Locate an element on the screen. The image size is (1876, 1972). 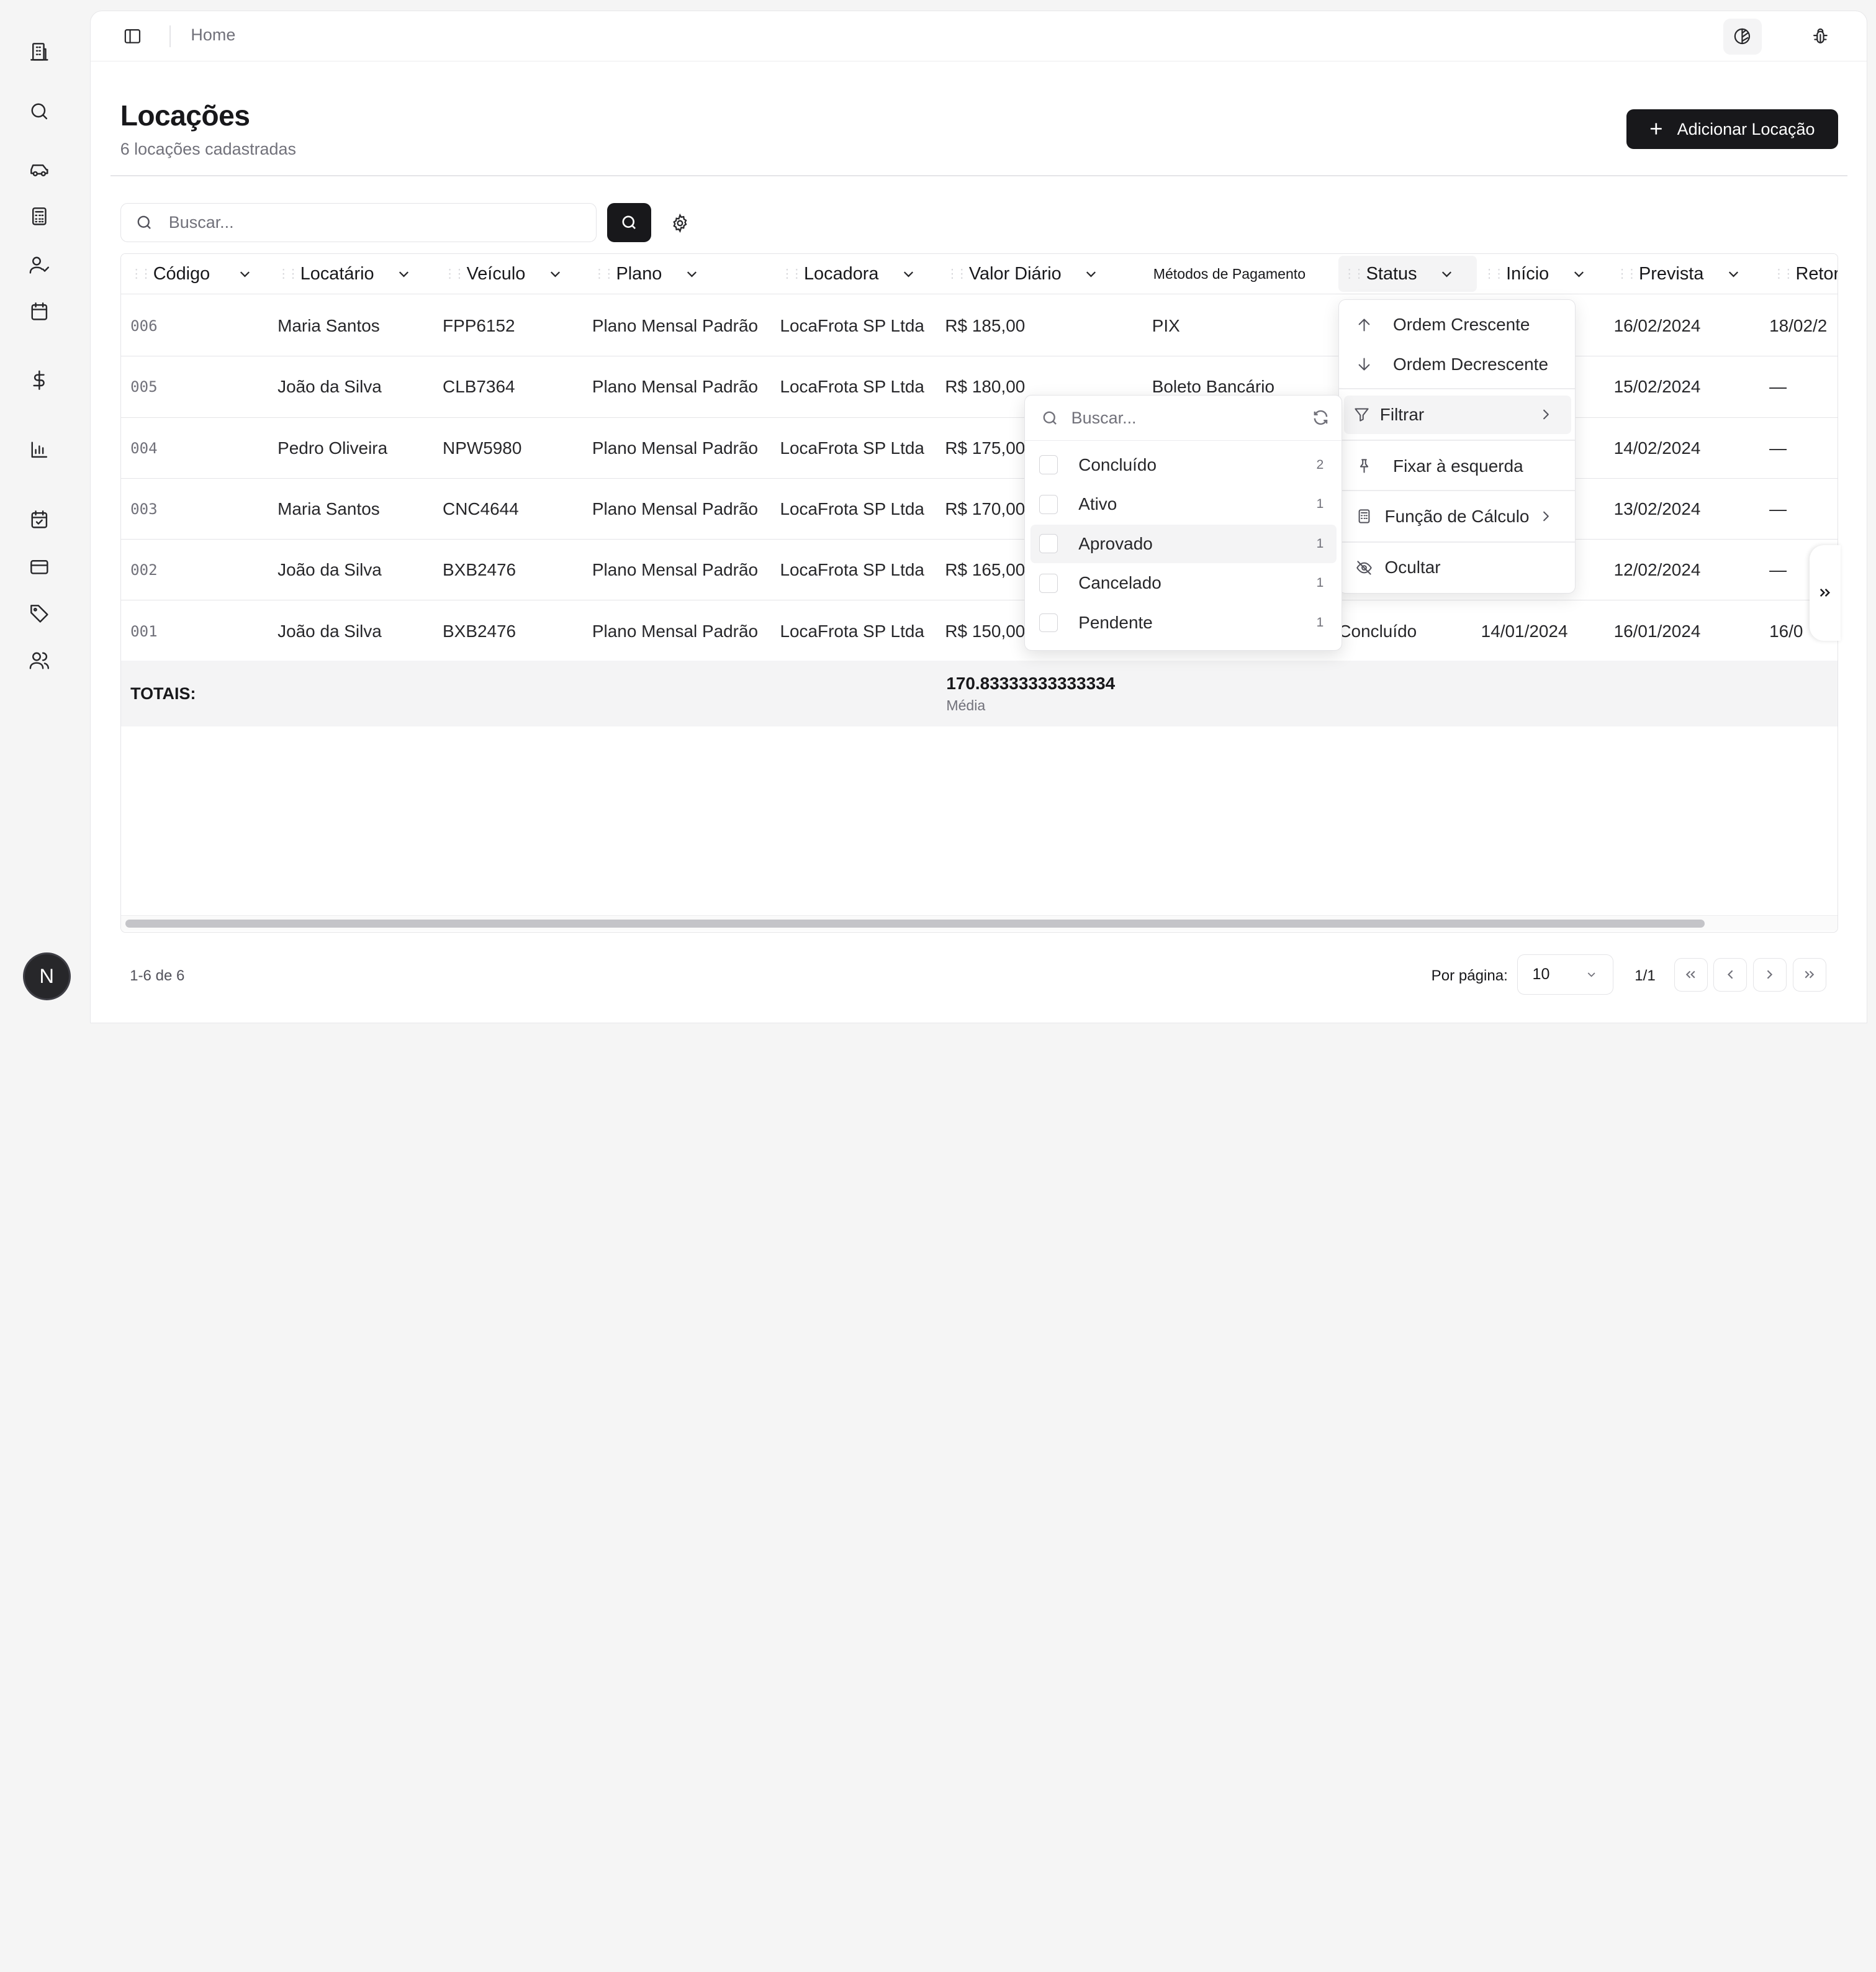
bug-icon is located at coordinates (1820, 37).